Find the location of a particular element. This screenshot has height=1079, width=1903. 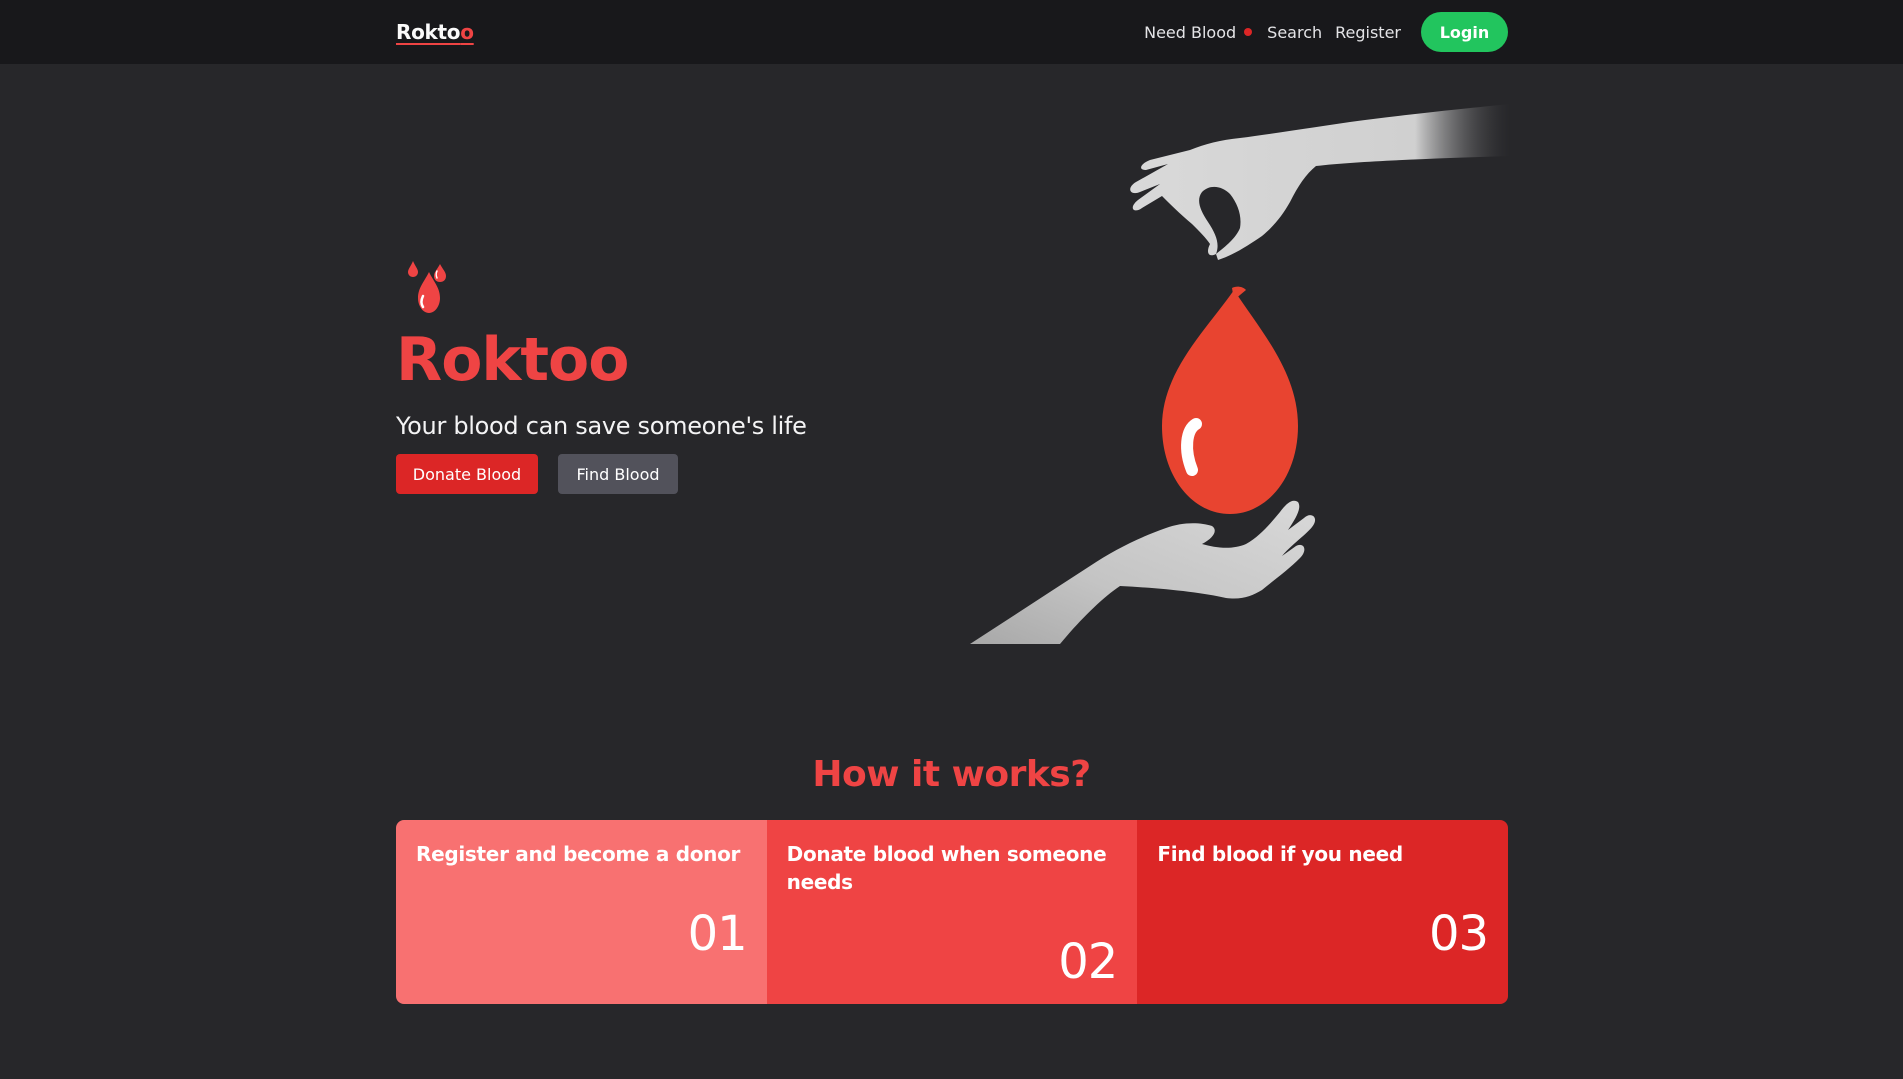

step-card-3: Find blood if you need 03 is located at coordinates (1322, 912).